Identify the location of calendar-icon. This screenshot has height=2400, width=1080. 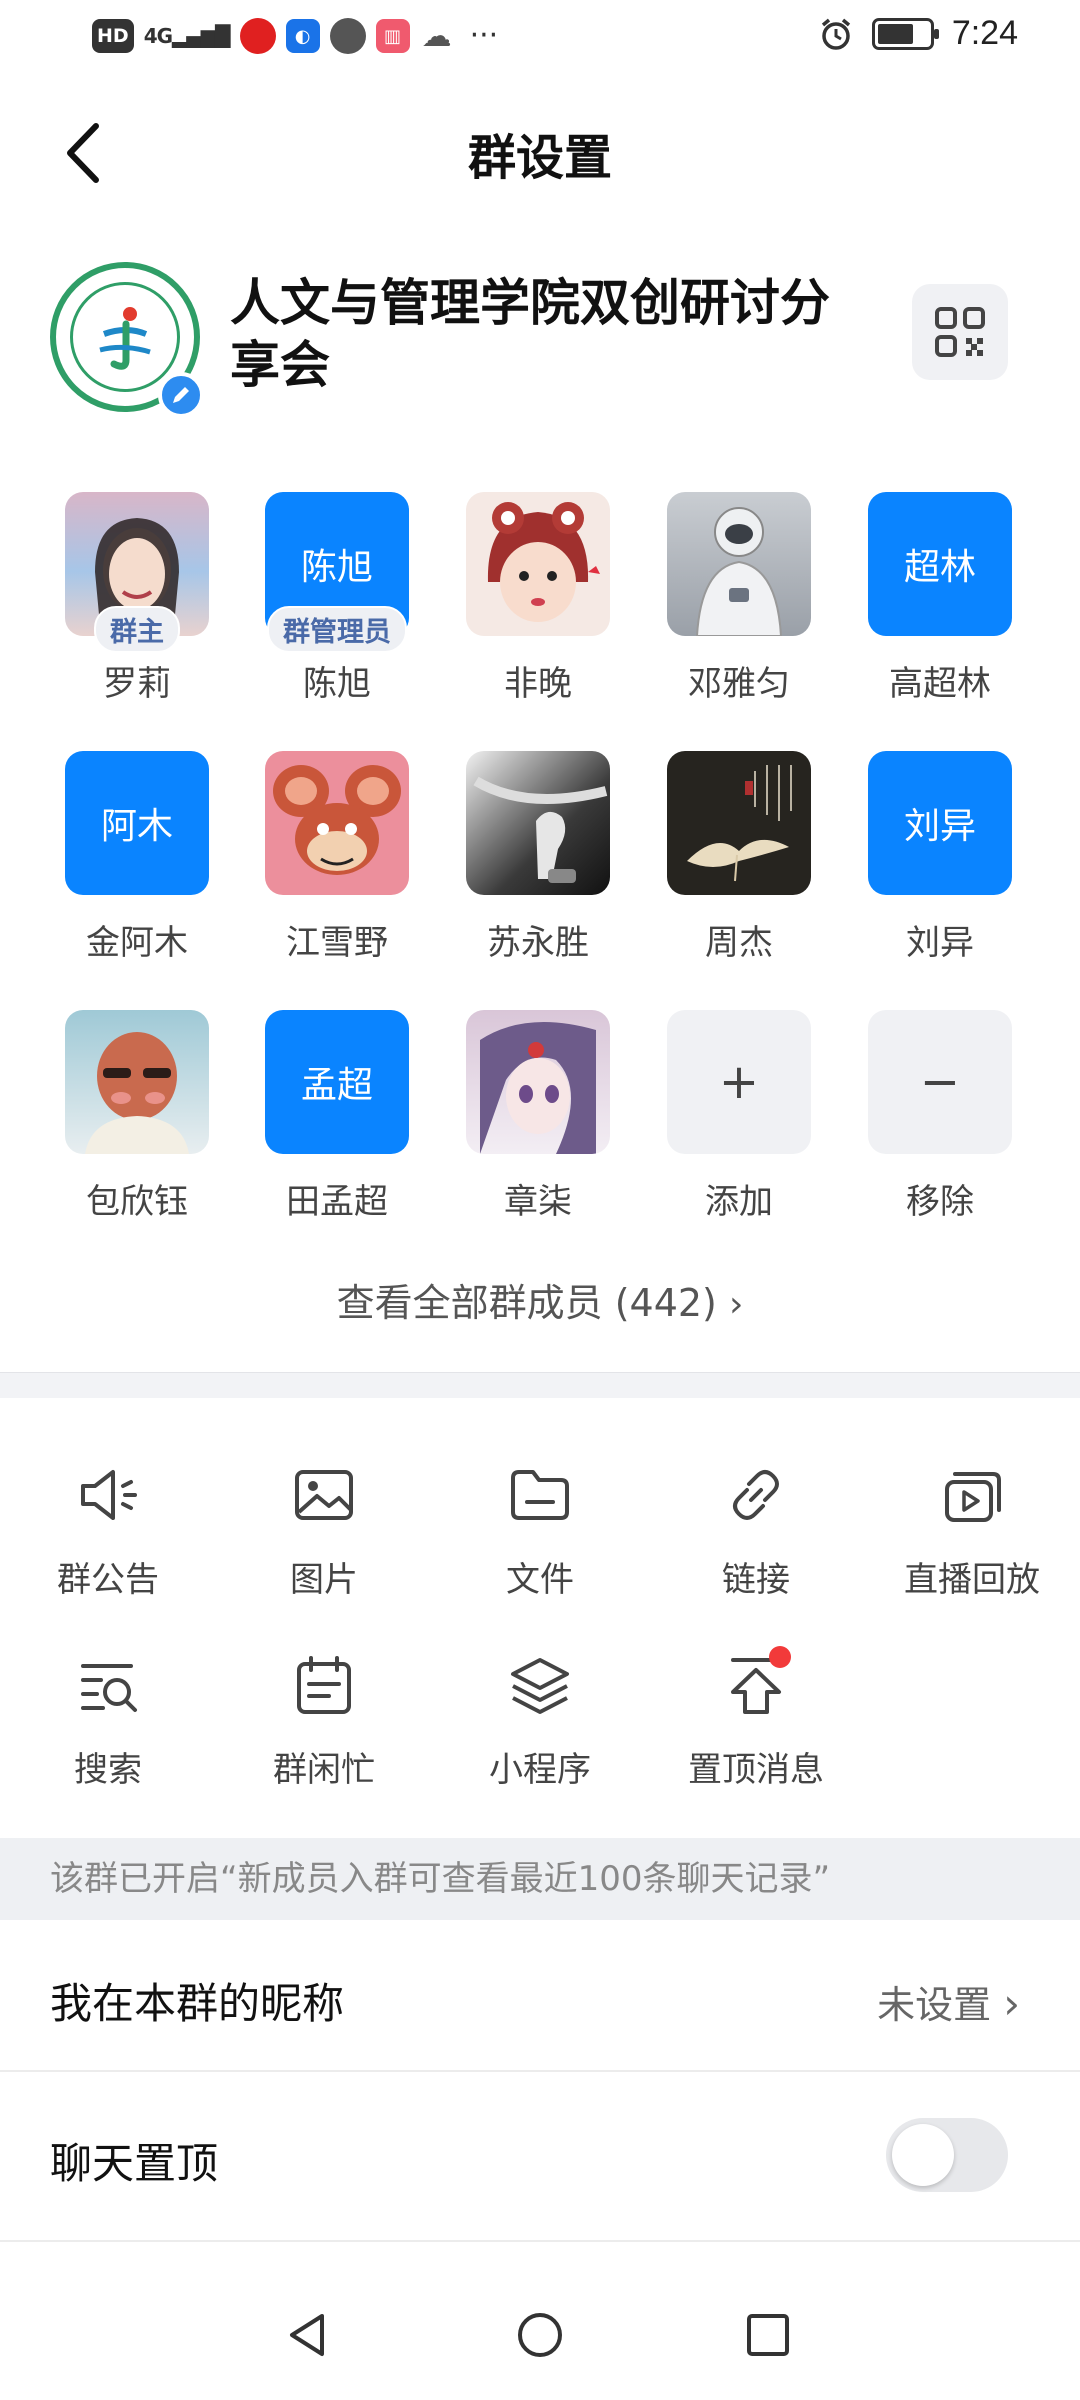
(324, 1685).